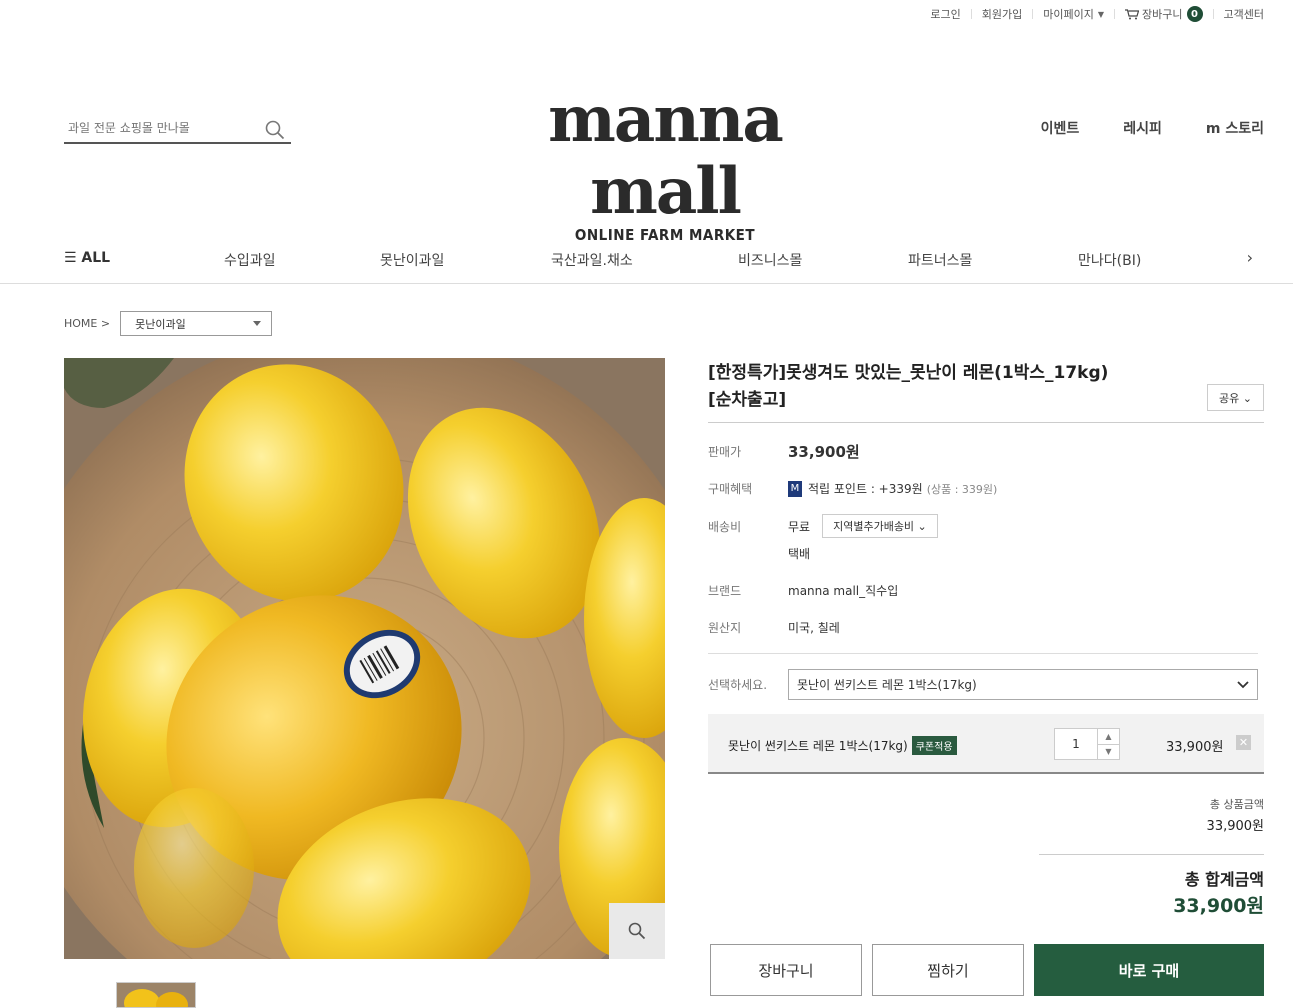 The height and width of the screenshot is (1008, 1293). What do you see at coordinates (818, 746) in the screenshot?
I see `selected-option-name: 못난이 썬키스트 레몬 1박스(17kg)` at bounding box center [818, 746].